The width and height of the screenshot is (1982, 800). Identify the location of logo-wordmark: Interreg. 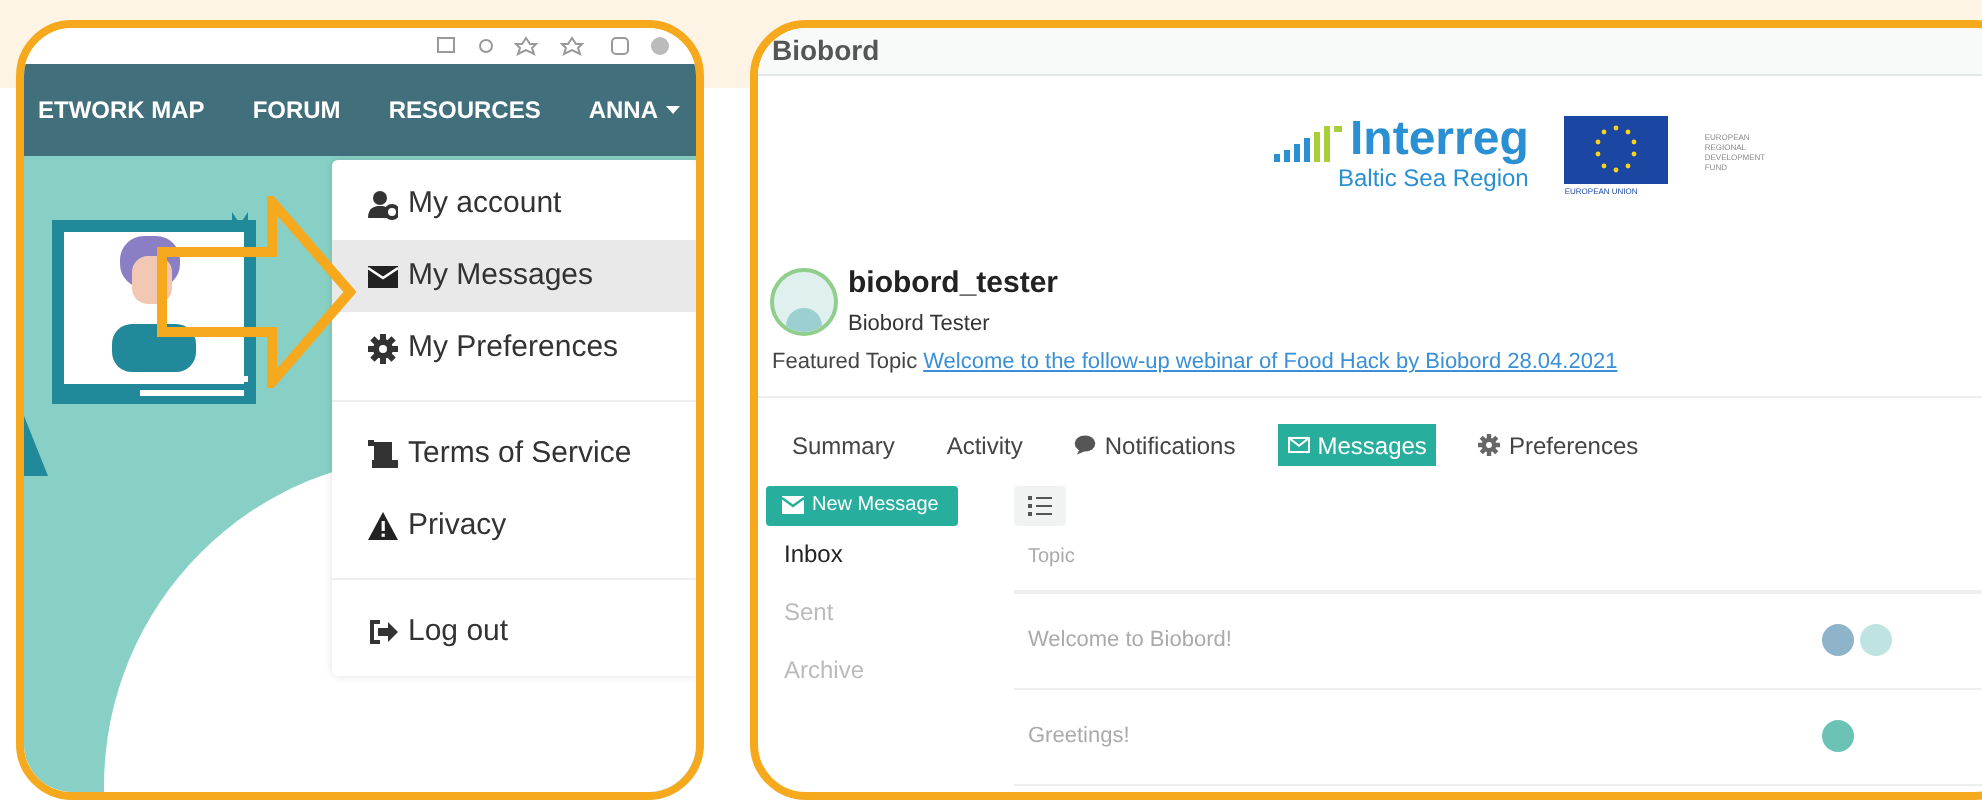
(1439, 140).